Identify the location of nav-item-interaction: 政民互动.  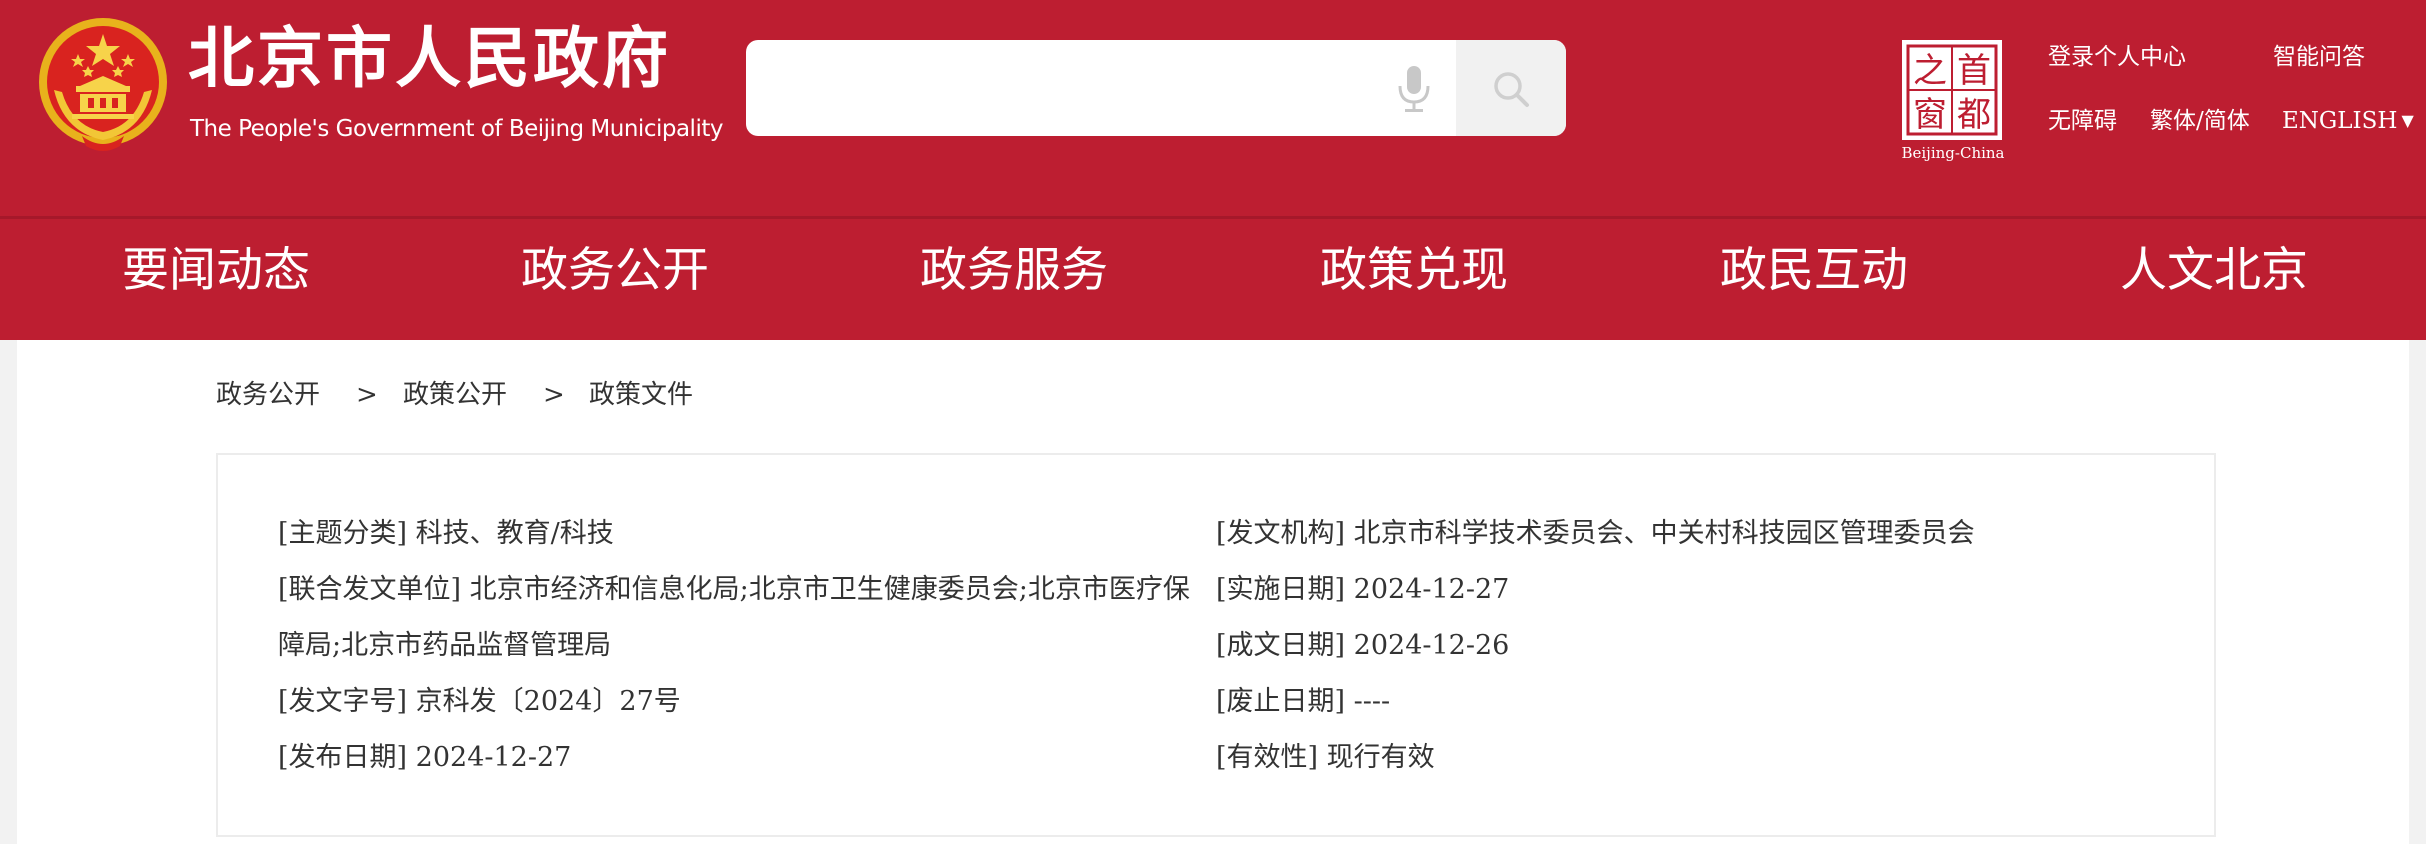
(1814, 271).